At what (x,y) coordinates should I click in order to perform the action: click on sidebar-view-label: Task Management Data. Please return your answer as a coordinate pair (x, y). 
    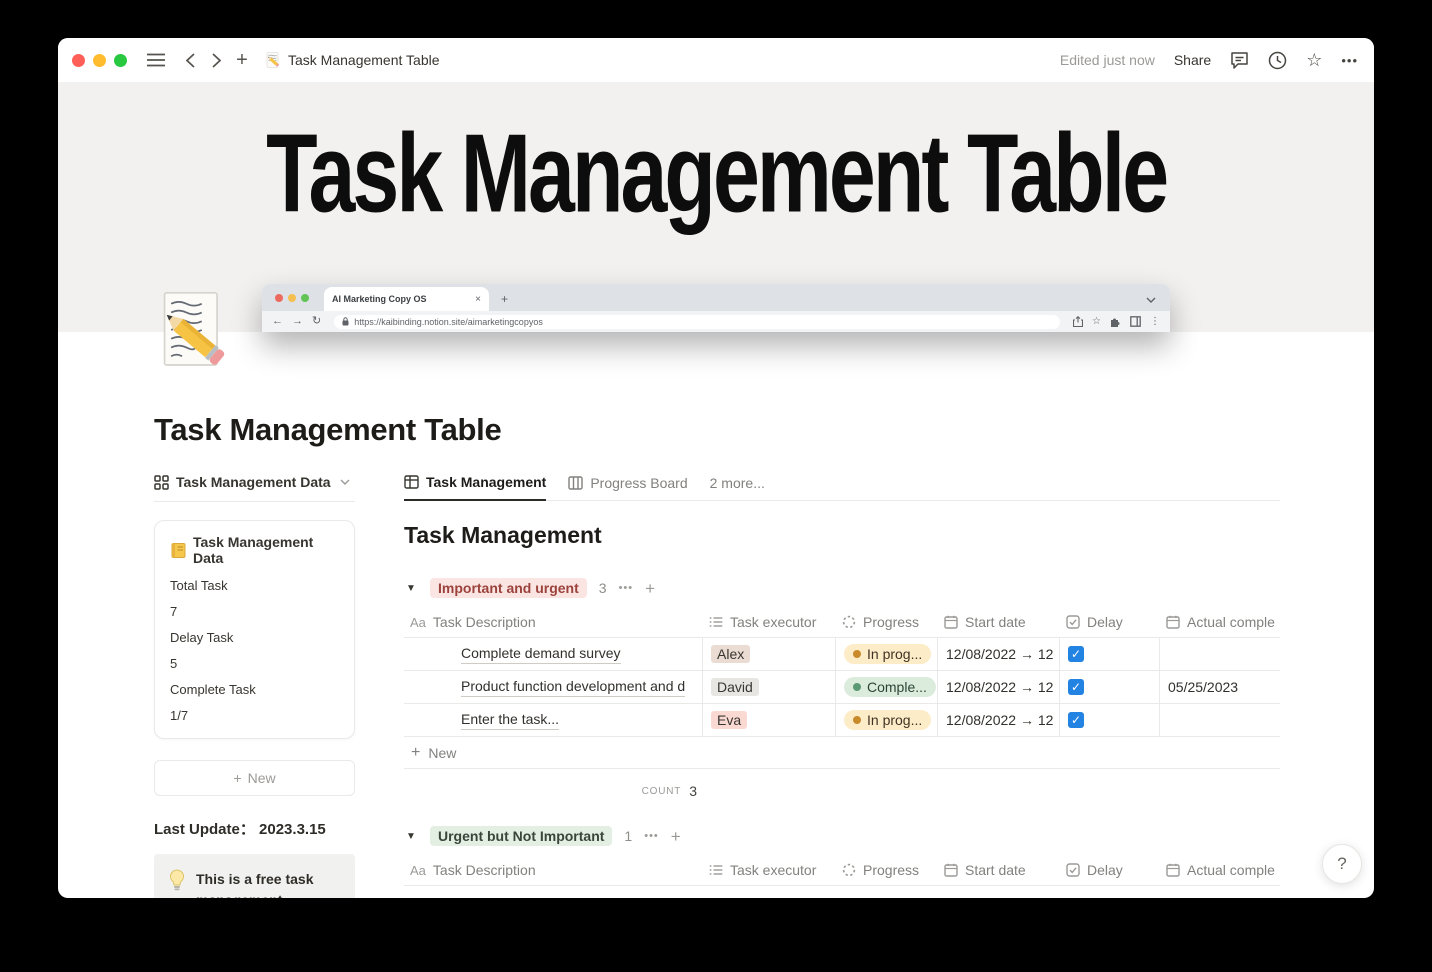
    Looking at the image, I should click on (253, 482).